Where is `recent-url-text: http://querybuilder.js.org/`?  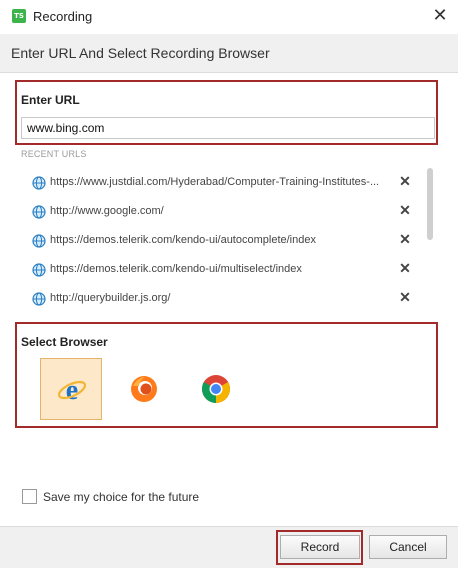 recent-url-text: http://querybuilder.js.org/ is located at coordinates (110, 298).